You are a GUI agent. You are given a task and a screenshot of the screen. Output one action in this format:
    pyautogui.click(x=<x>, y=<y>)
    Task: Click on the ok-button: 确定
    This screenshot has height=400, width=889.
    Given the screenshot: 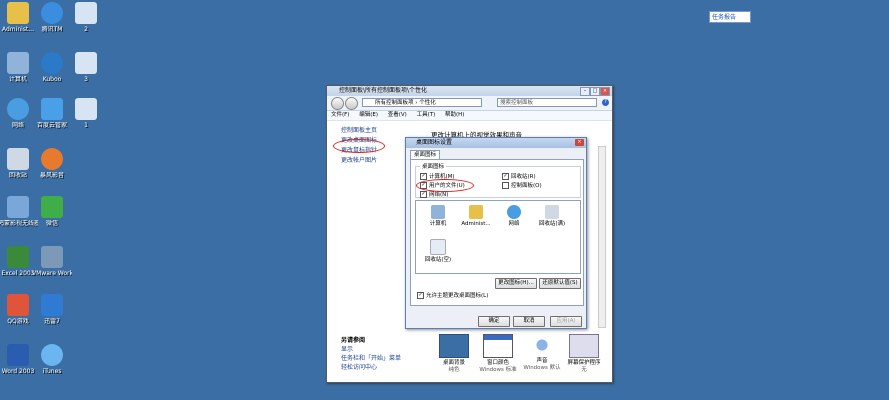 What is the action you would take?
    pyautogui.click(x=494, y=321)
    